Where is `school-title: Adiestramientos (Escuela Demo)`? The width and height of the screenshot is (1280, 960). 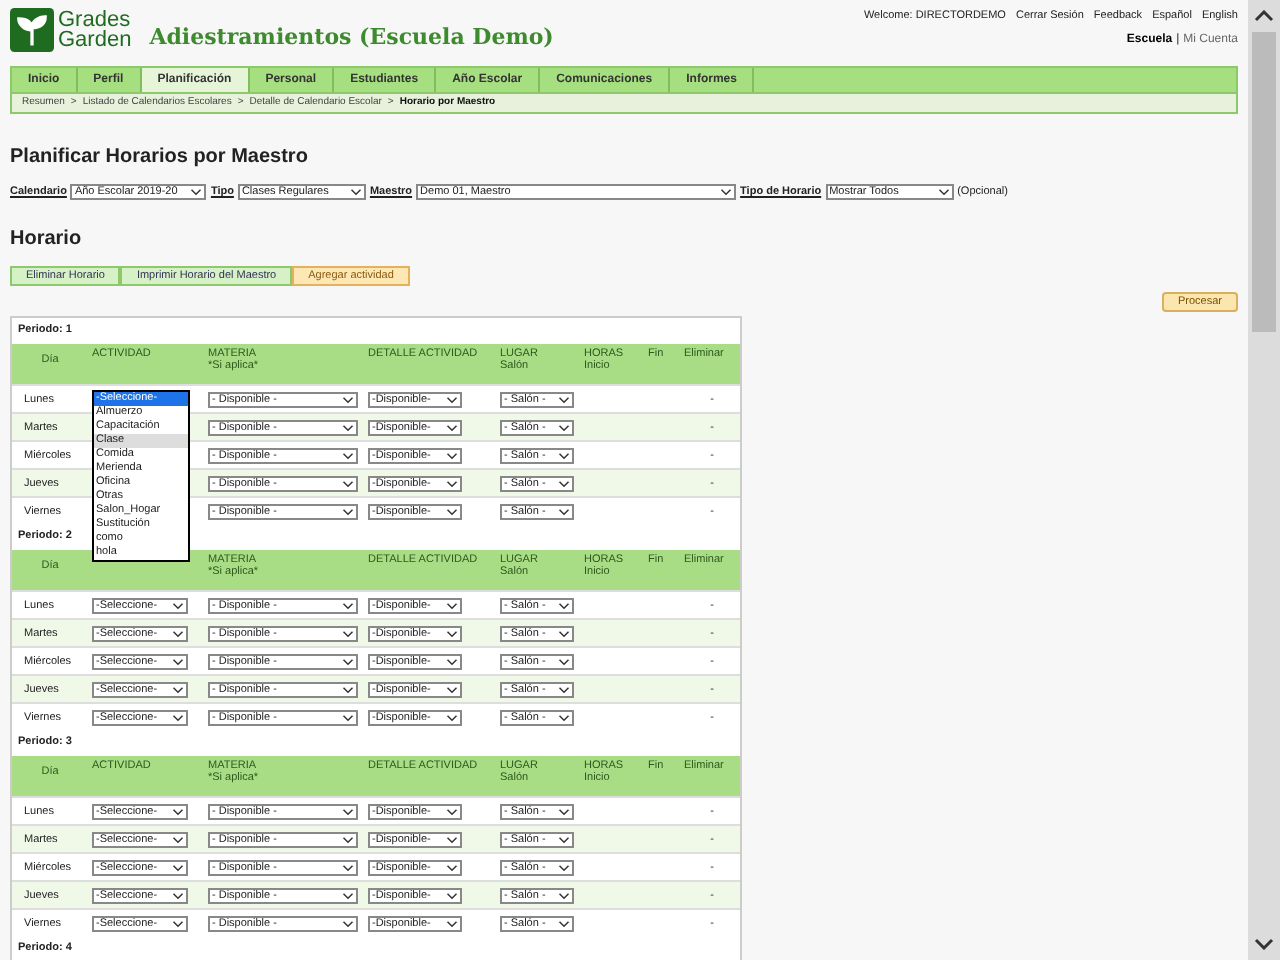 school-title: Adiestramientos (Escuela Demo) is located at coordinates (351, 37).